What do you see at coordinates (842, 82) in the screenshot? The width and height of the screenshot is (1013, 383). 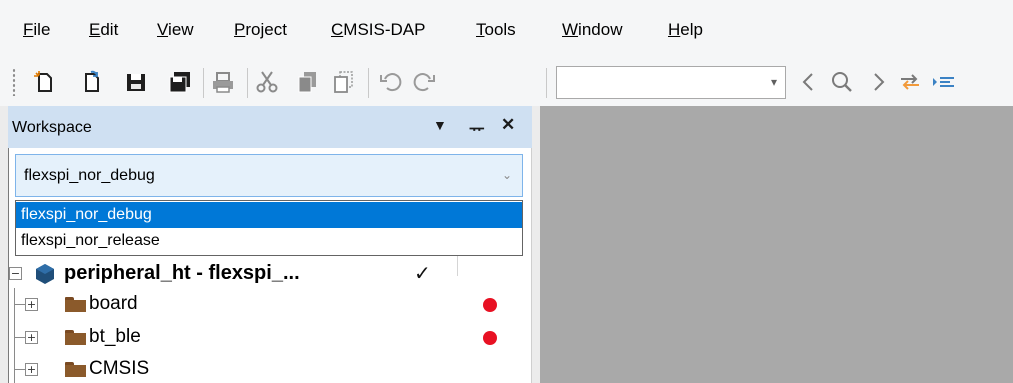 I see `find-icon` at bounding box center [842, 82].